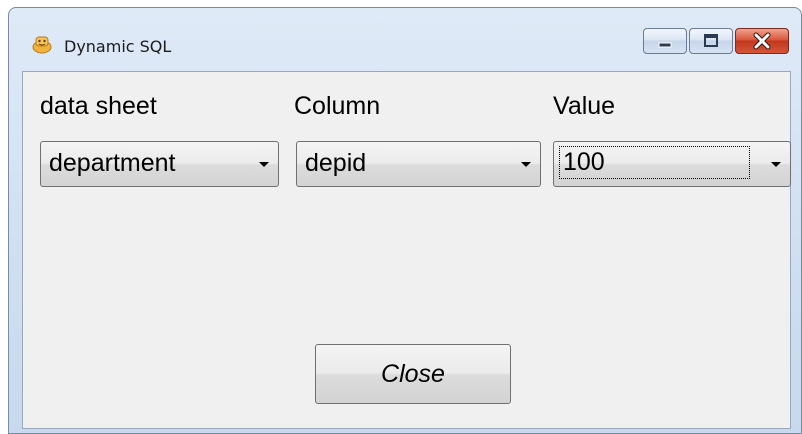 Image resolution: width=802 pixels, height=434 pixels. I want to click on column-label: Column, so click(337, 106).